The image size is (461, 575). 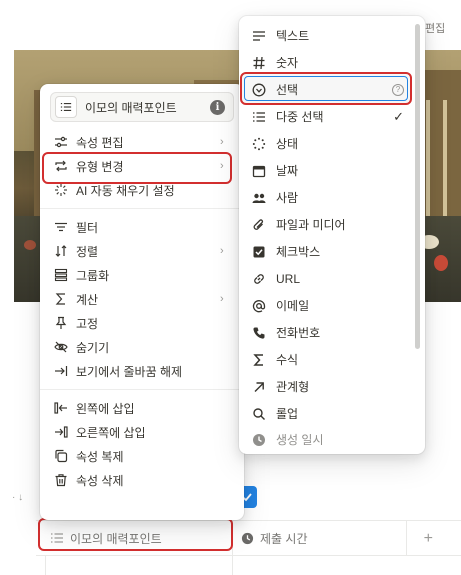 I want to click on type-option-label: 관계형, so click(x=293, y=387).